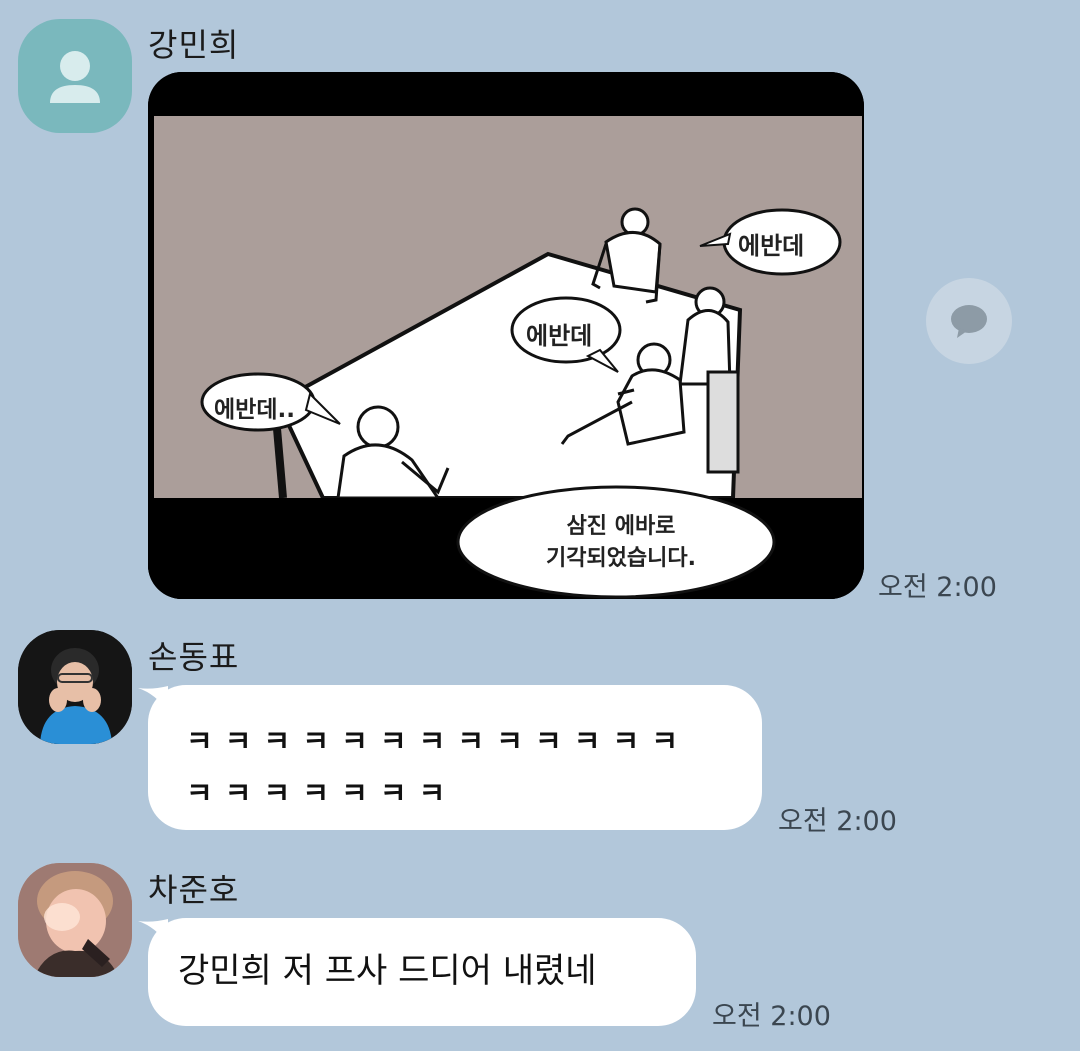 The height and width of the screenshot is (1051, 1080). What do you see at coordinates (621, 558) in the screenshot?
I see `comic-caption-line: 기각되었습니다.` at bounding box center [621, 558].